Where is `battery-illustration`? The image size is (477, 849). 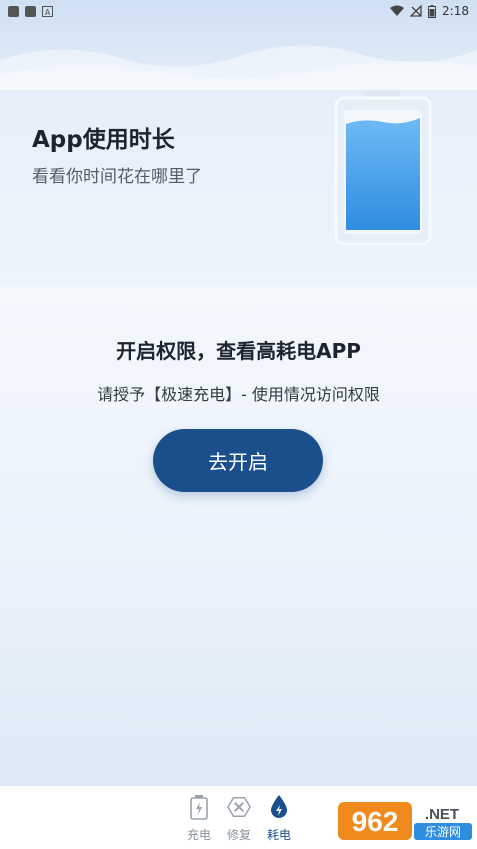
battery-illustration is located at coordinates (383, 167).